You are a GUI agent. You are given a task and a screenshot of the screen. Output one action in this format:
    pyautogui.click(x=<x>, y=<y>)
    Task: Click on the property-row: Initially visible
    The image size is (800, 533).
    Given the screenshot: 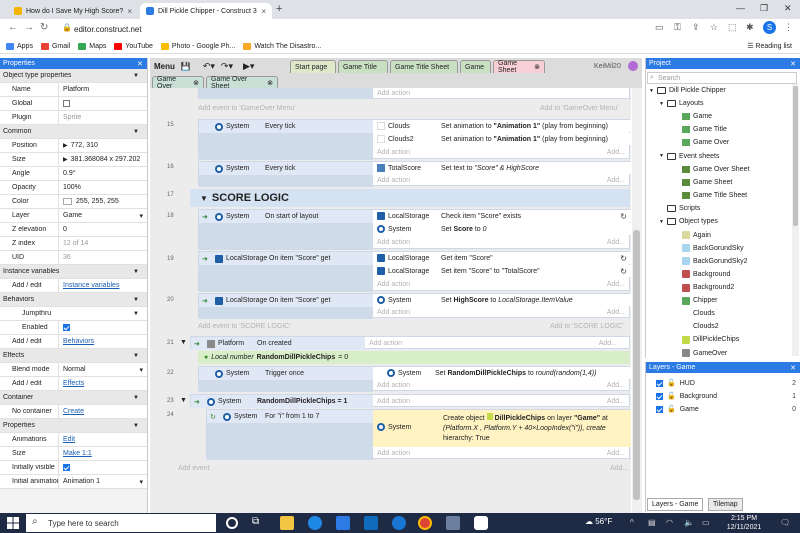 What is the action you would take?
    pyautogui.click(x=73, y=468)
    